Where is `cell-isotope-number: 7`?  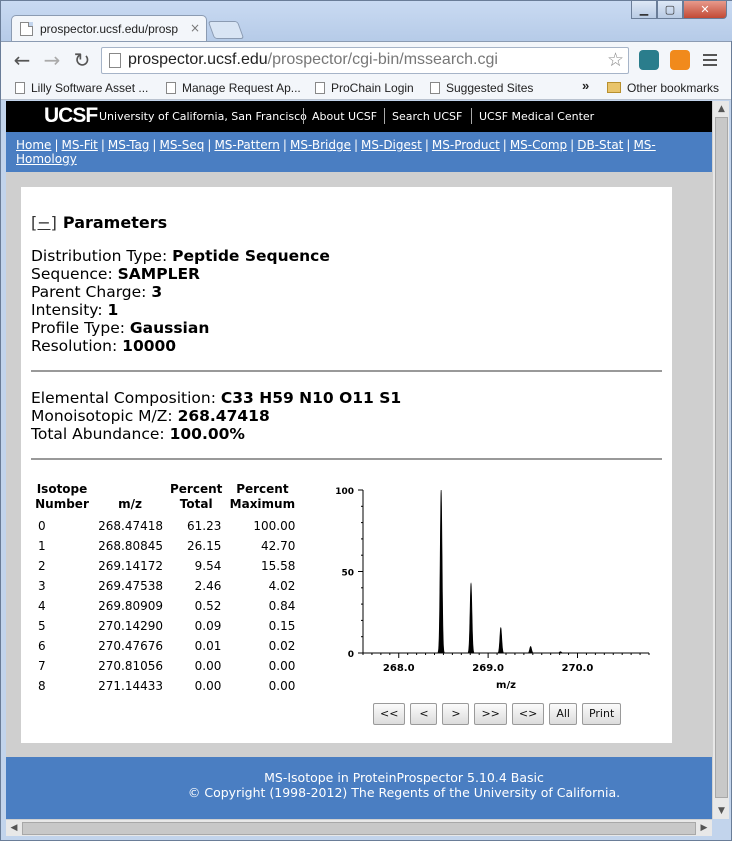
cell-isotope-number: 7 is located at coordinates (42, 666).